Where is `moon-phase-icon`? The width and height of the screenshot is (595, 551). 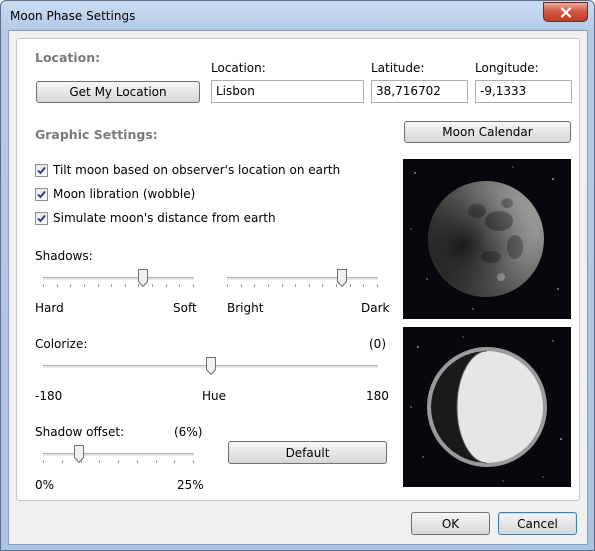
moon-phase-icon is located at coordinates (486, 409).